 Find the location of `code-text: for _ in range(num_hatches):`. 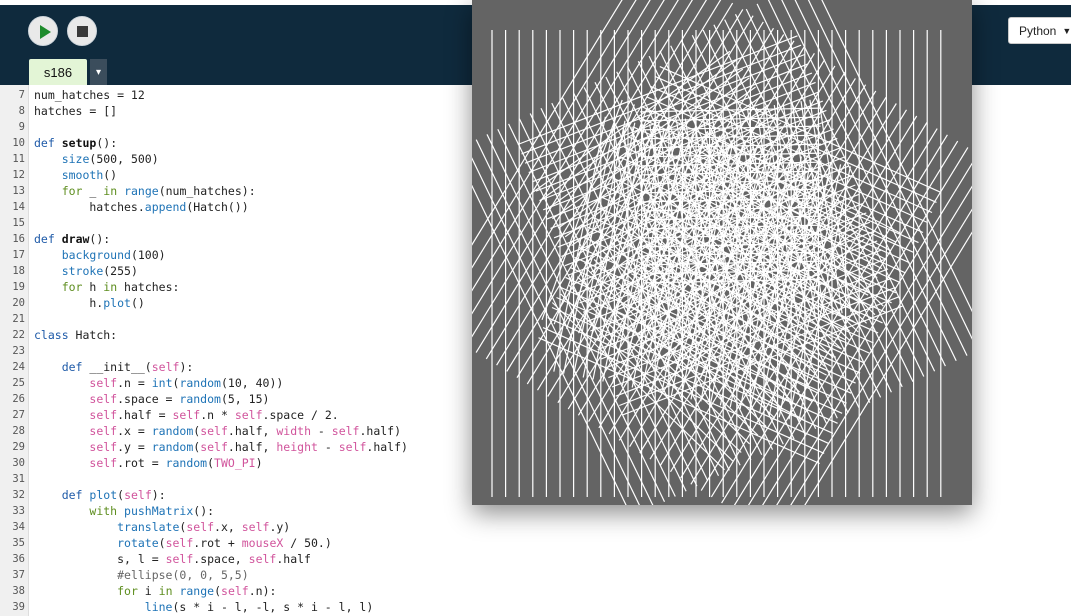

code-text: for _ in range(num_hatches): is located at coordinates (158, 191).